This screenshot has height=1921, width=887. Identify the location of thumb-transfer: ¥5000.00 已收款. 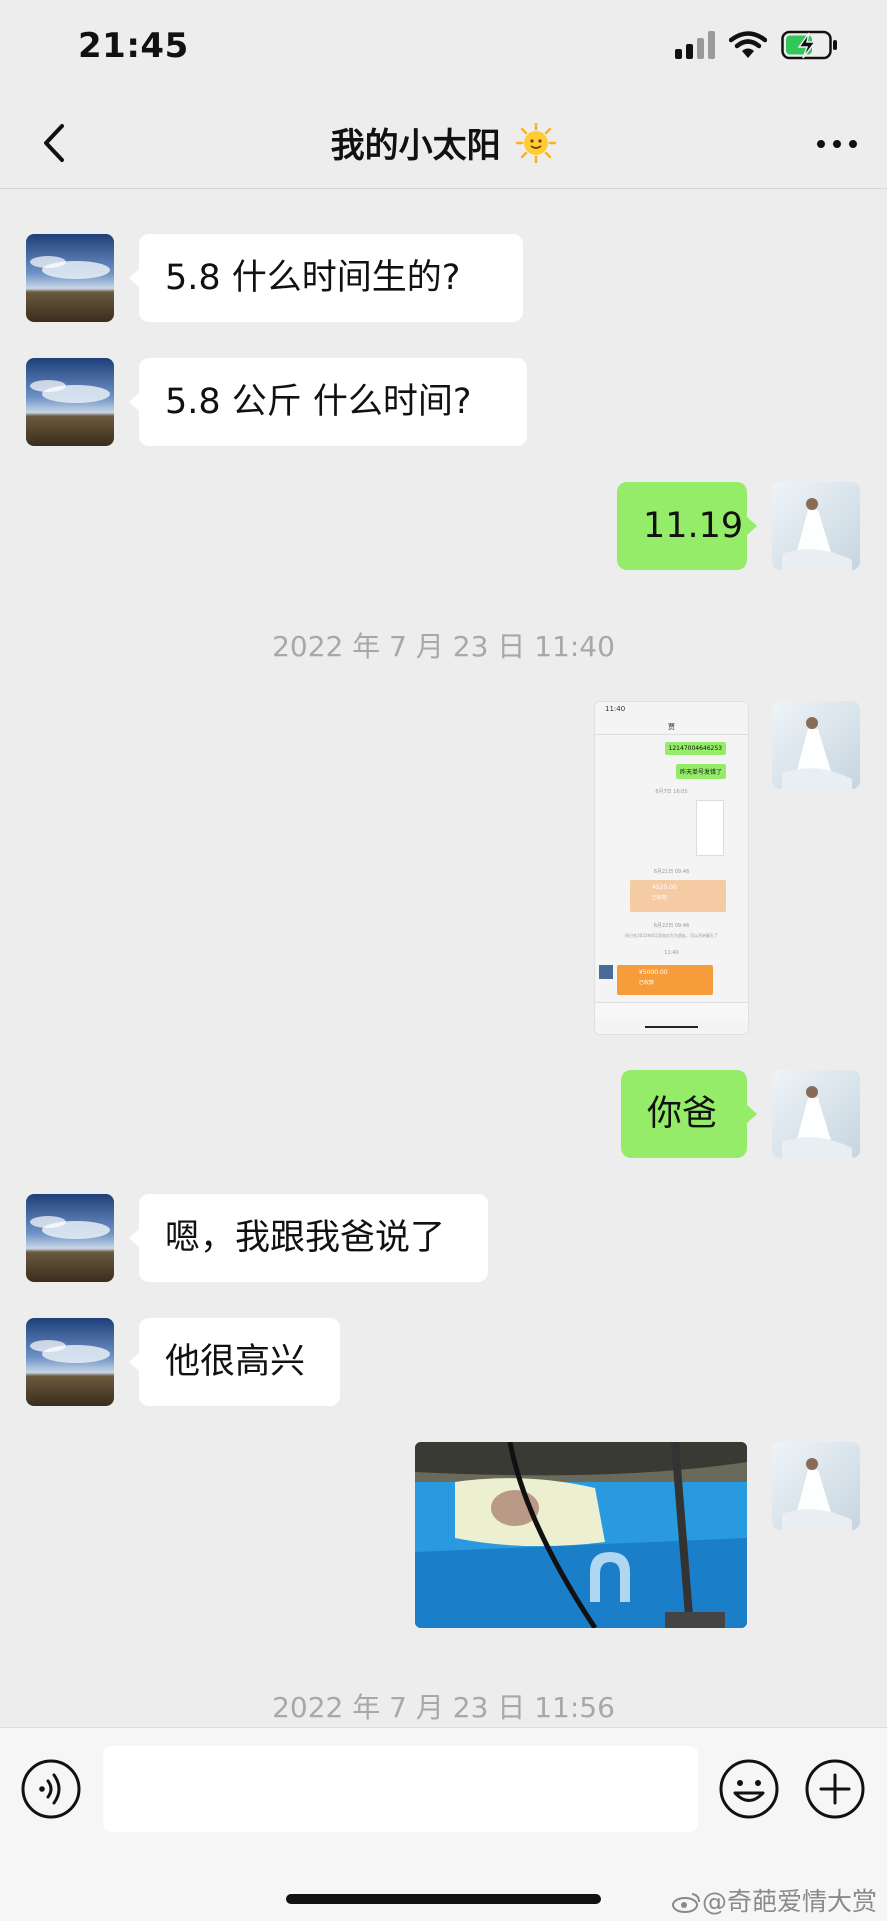
(665, 980).